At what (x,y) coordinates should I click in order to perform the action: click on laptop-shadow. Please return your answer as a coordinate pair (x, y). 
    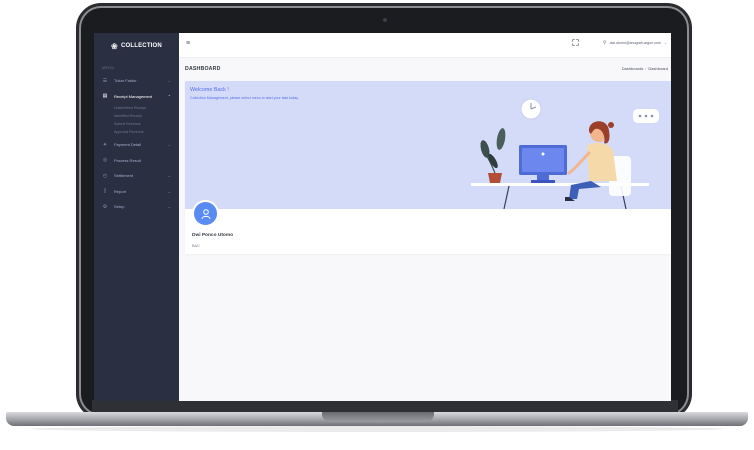
    Looking at the image, I should click on (377, 429).